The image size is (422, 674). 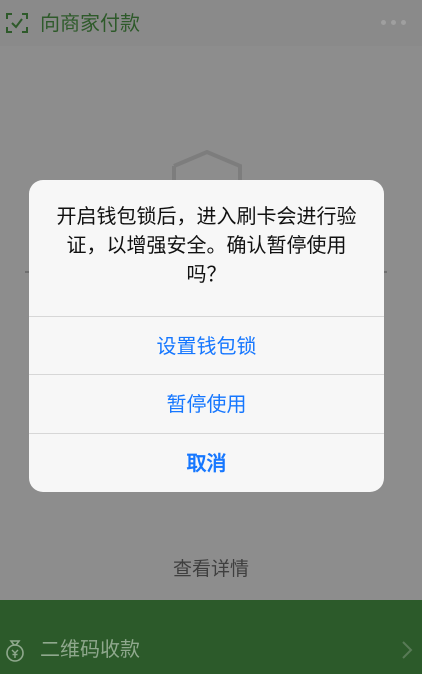 I want to click on pause-use-button: 暂停使用, so click(x=206, y=403).